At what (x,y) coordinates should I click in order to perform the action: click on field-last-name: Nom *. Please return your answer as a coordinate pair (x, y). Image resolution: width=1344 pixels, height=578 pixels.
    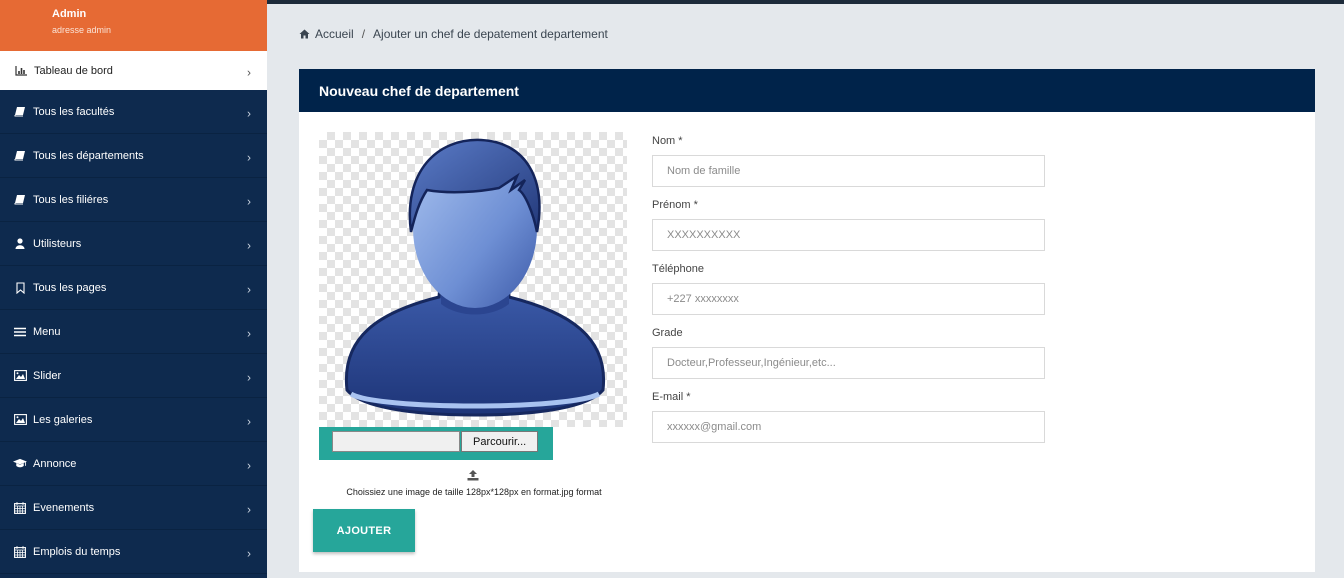
    Looking at the image, I should click on (848, 161).